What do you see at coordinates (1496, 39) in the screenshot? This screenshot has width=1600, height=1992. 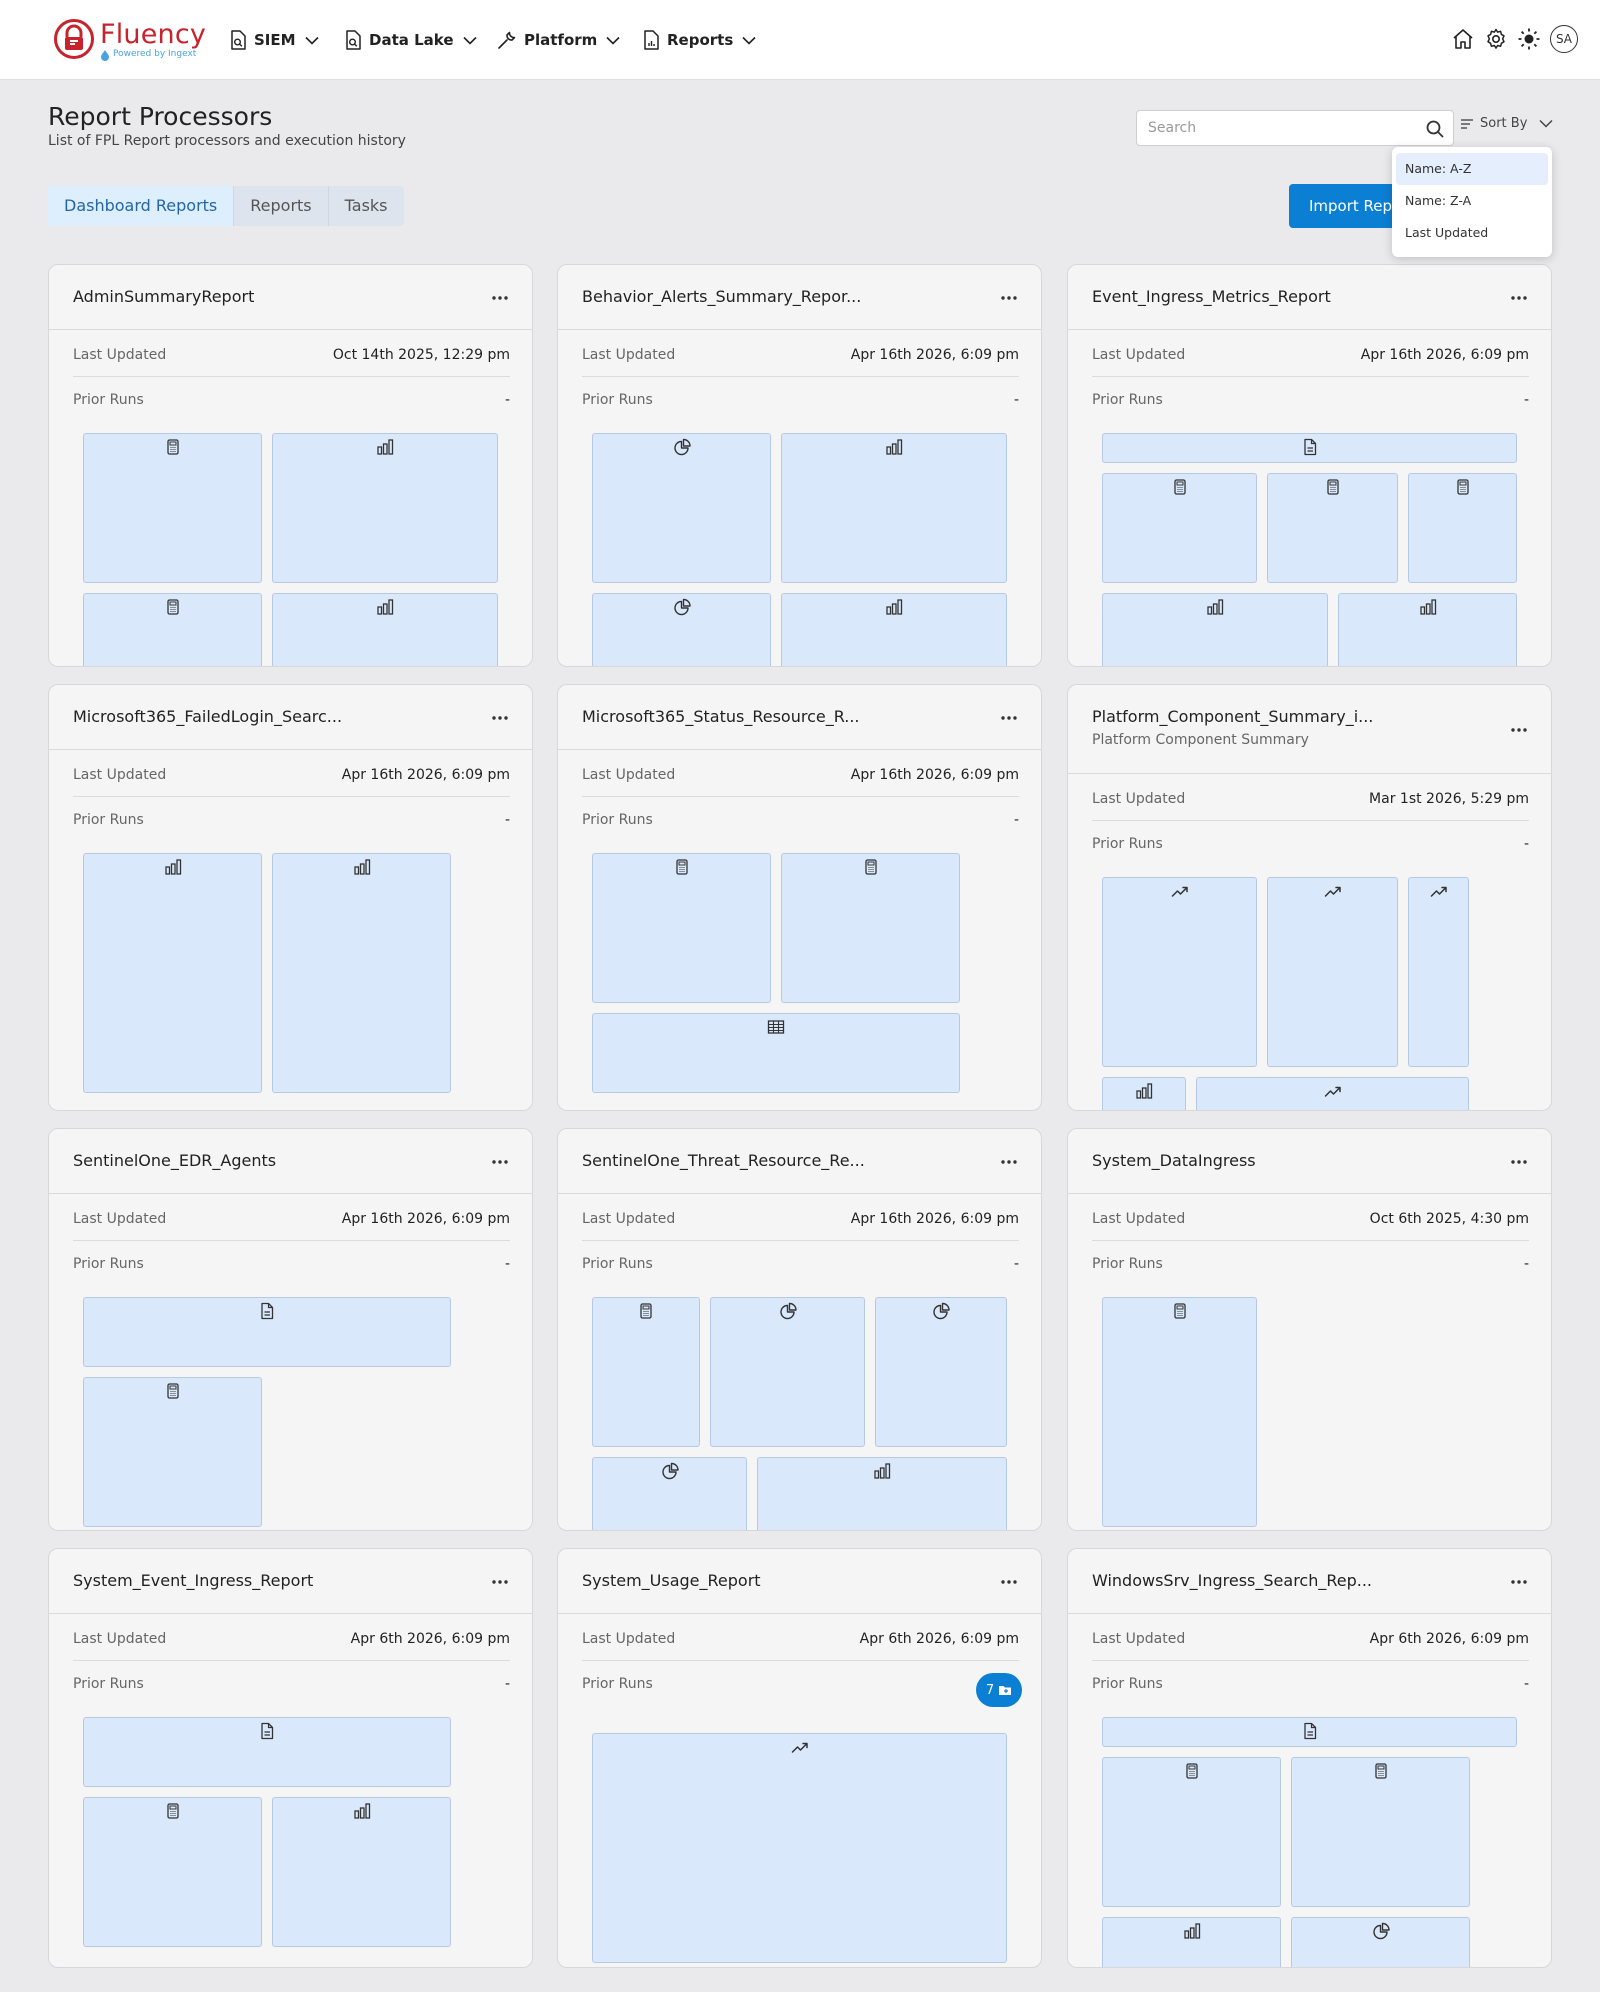 I see `gear-icon` at bounding box center [1496, 39].